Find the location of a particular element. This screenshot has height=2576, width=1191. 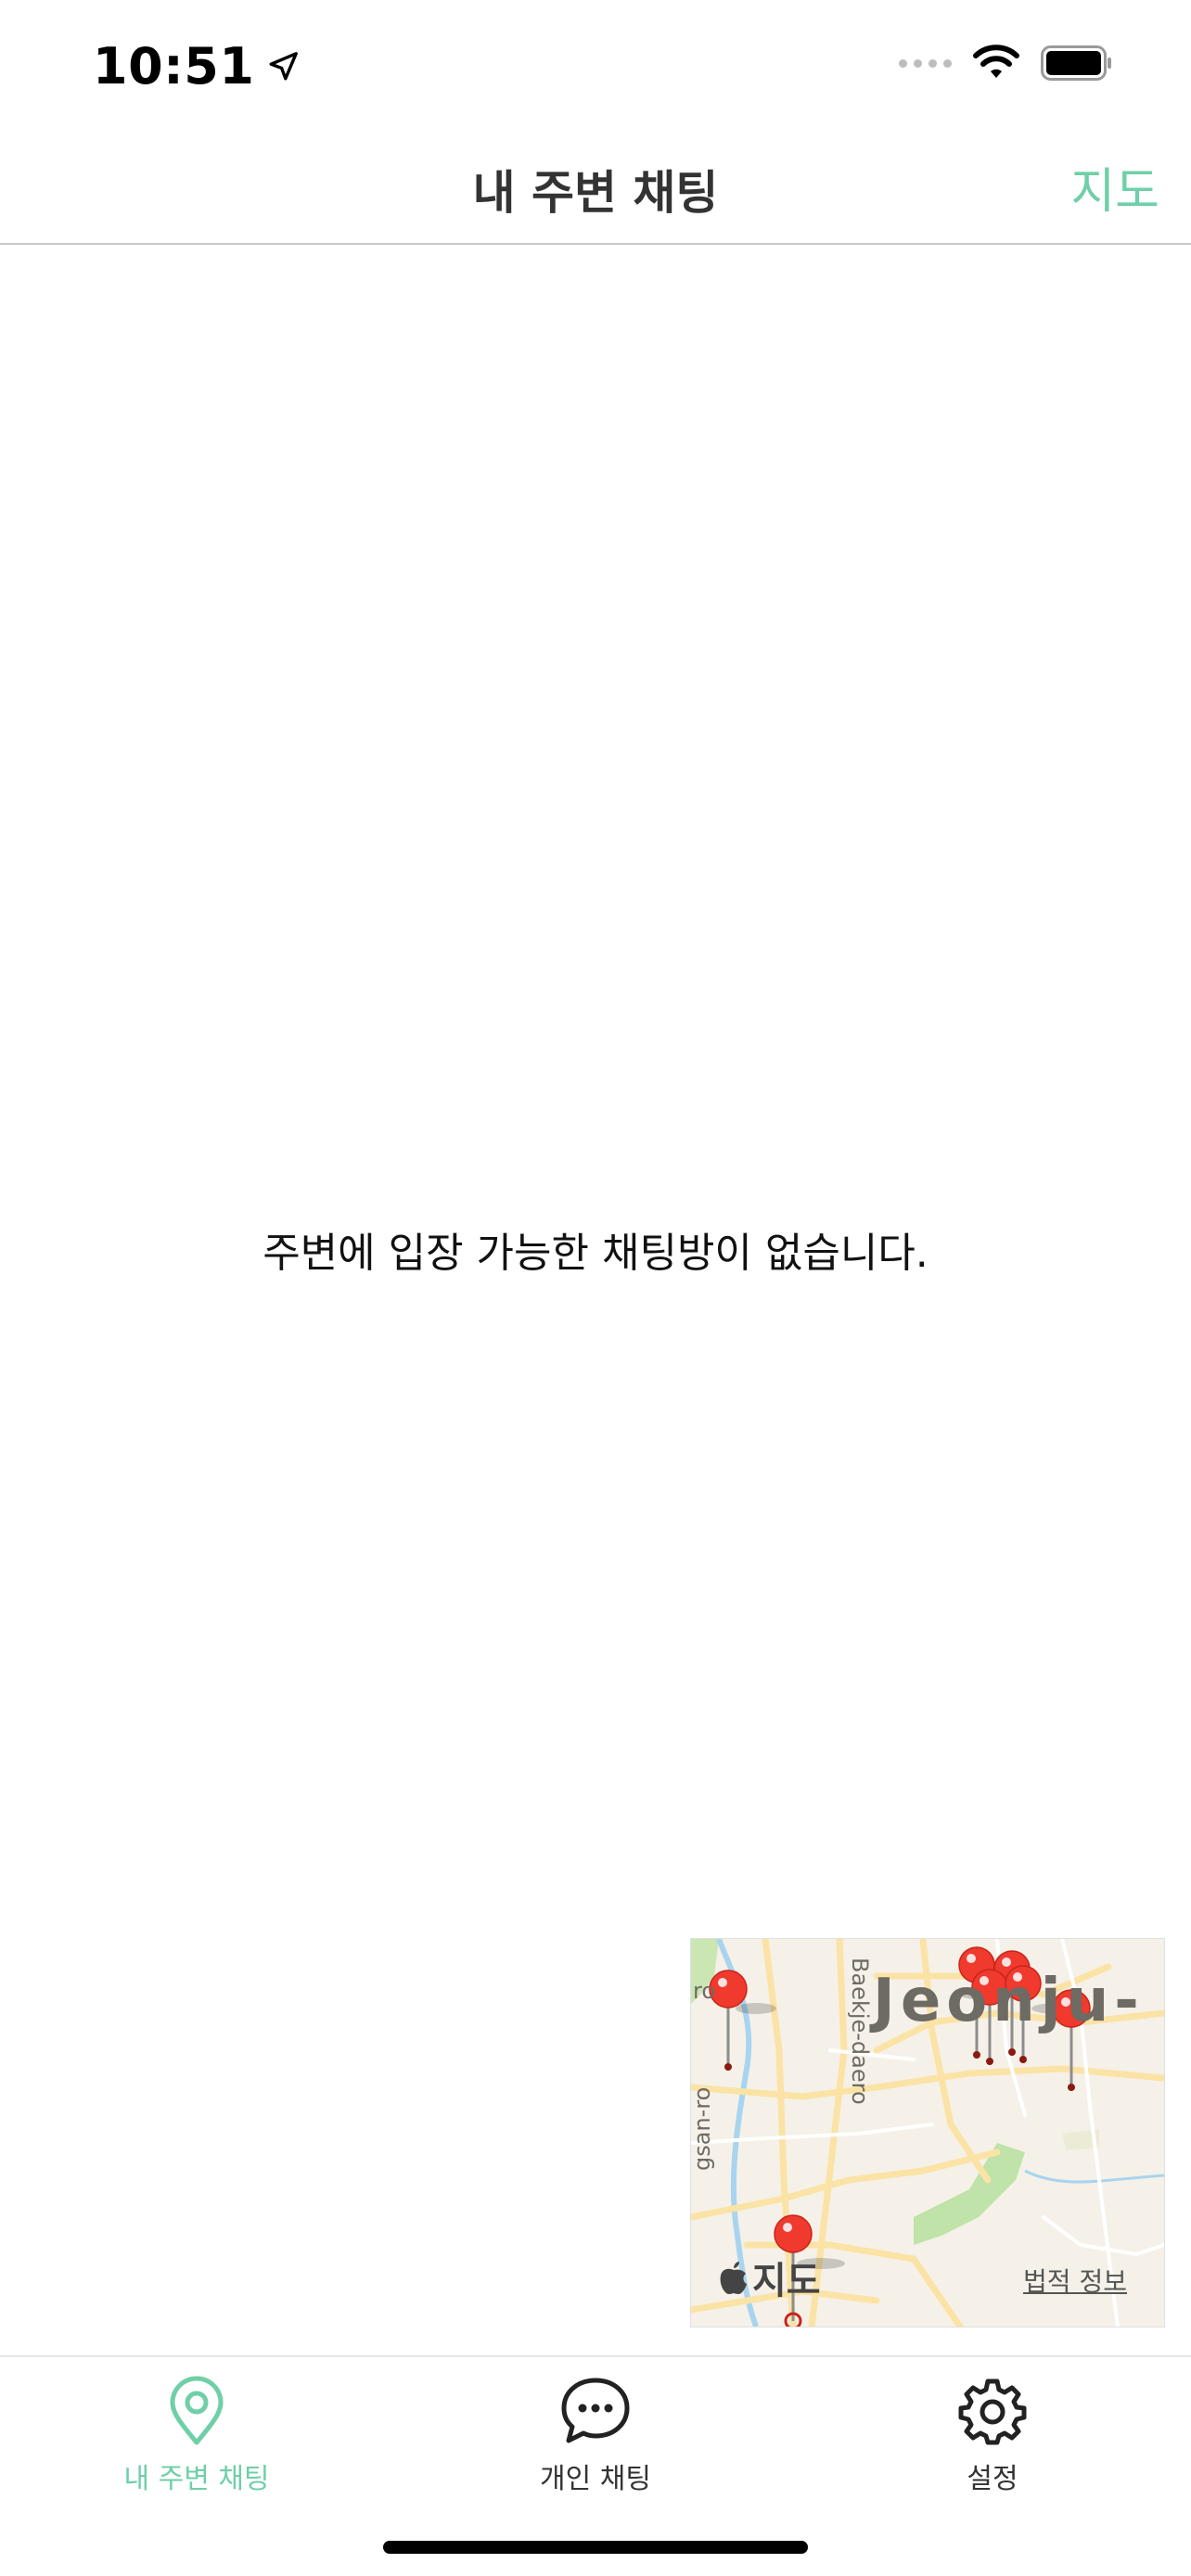

status-bar: 10:51 is located at coordinates (595, 65).